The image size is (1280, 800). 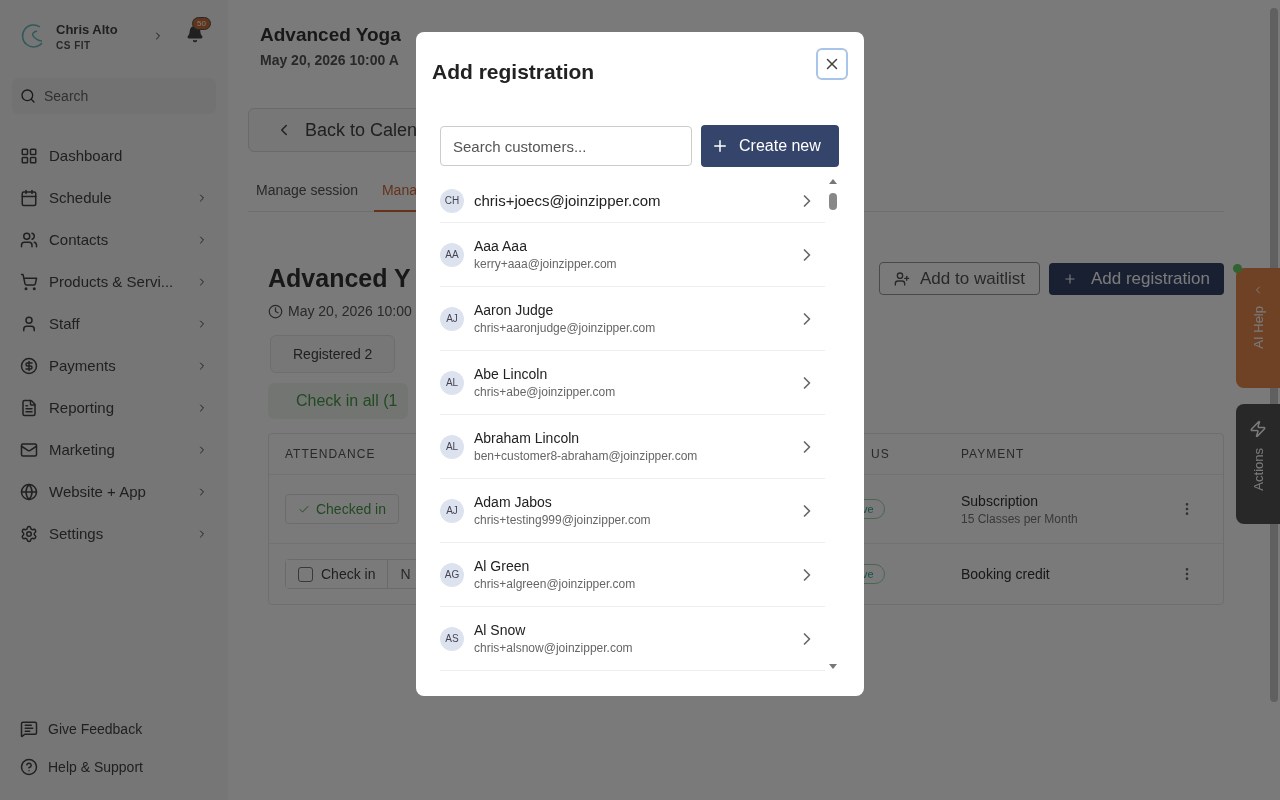 I want to click on search-field: Search, so click(x=126, y=96).